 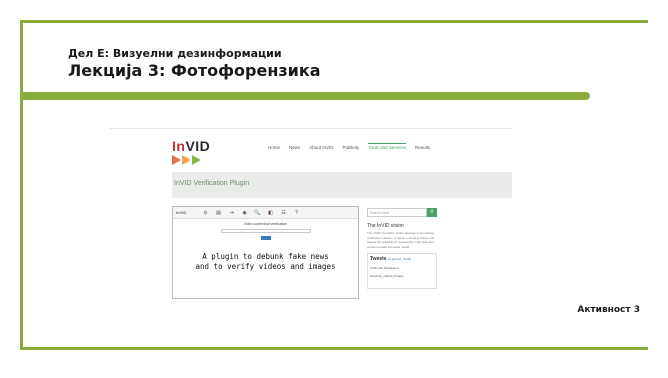 I want to click on activity-label: Активност 3, so click(x=608, y=310).